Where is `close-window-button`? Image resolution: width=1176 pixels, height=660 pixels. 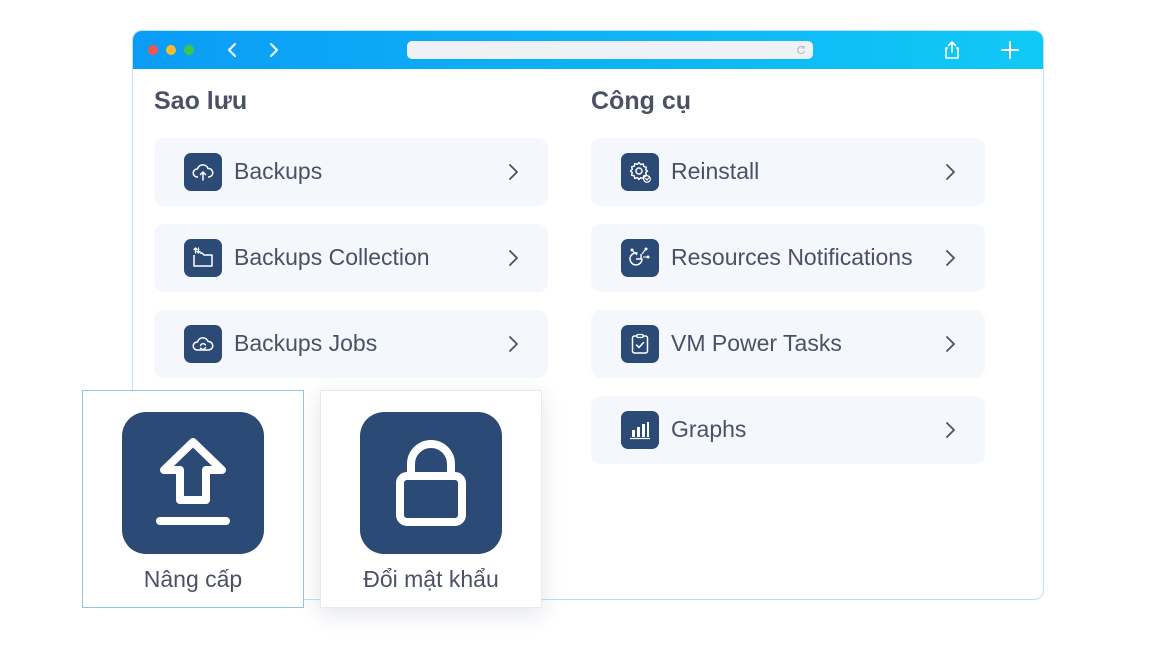 close-window-button is located at coordinates (153, 50).